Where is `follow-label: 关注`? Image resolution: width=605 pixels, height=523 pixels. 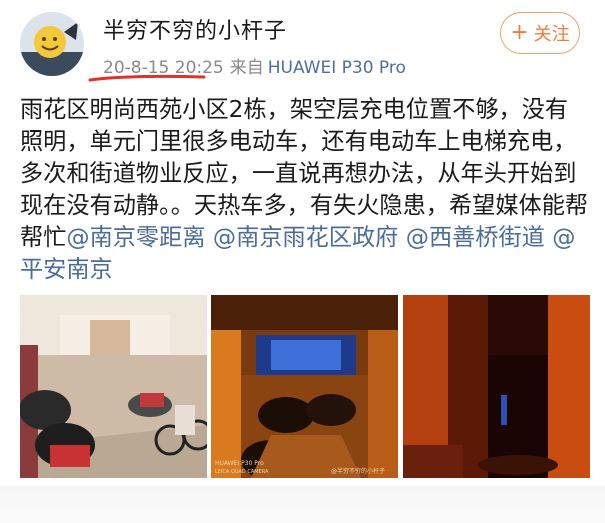 follow-label: 关注 is located at coordinates (551, 34).